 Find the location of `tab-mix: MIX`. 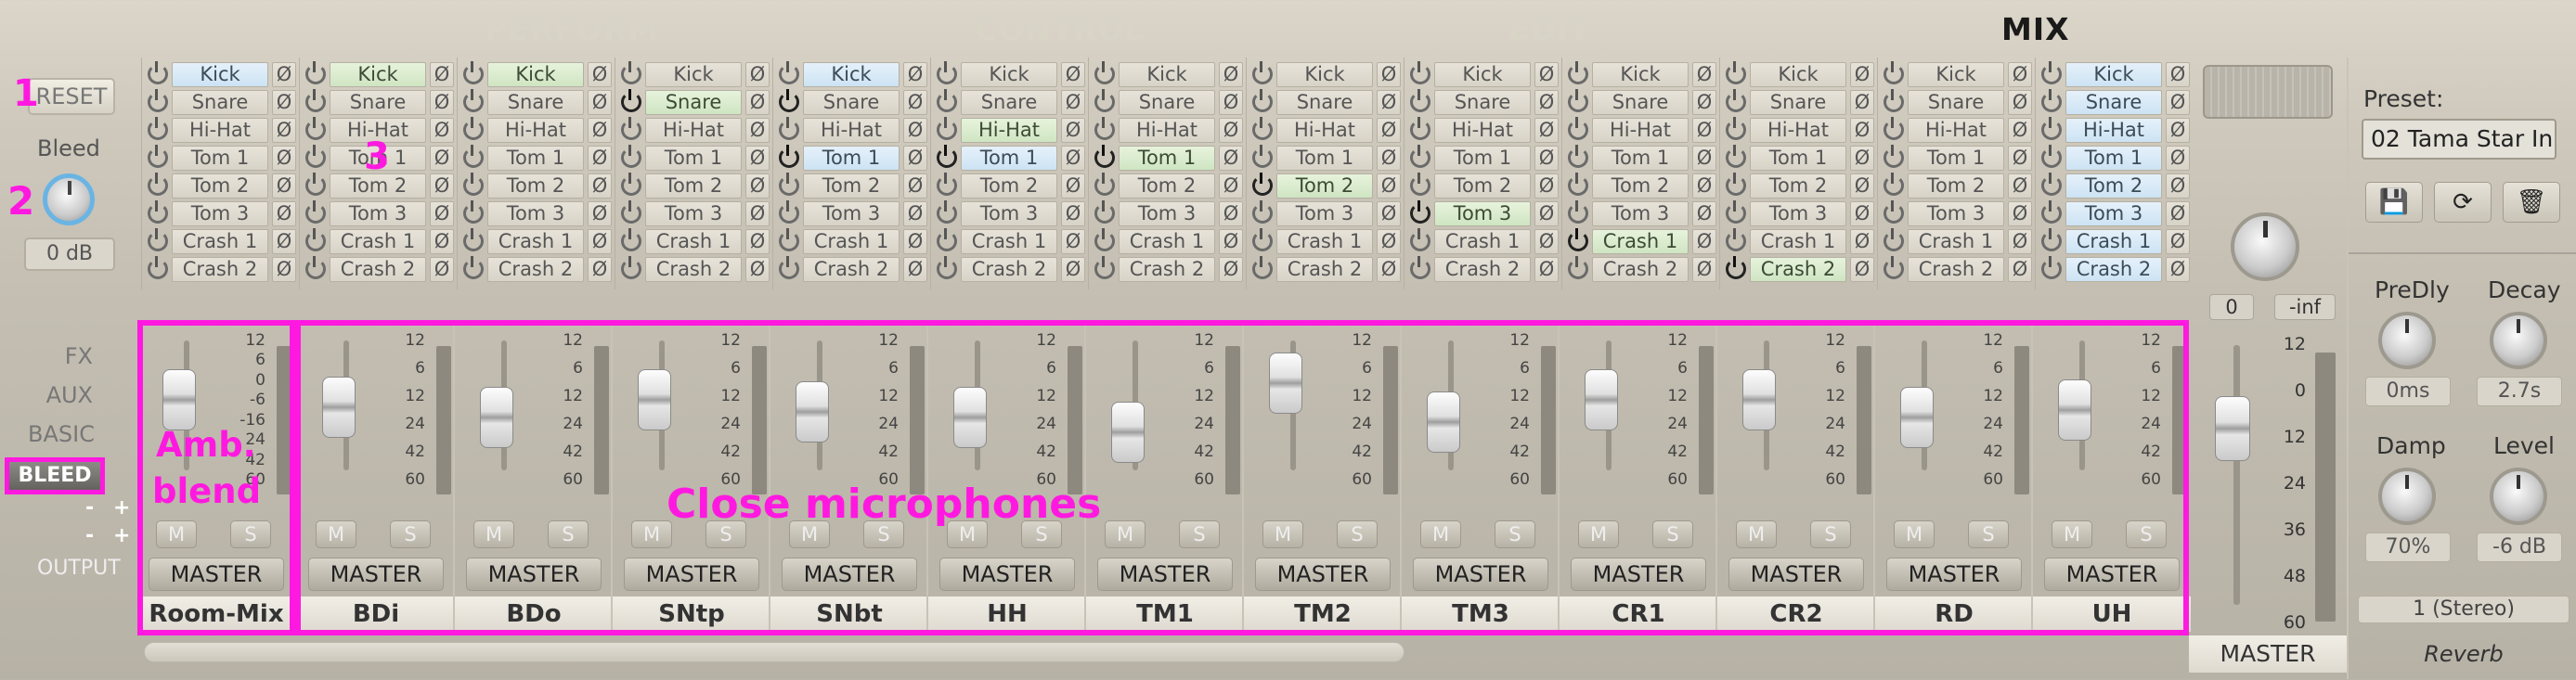

tab-mix: MIX is located at coordinates (2035, 29).